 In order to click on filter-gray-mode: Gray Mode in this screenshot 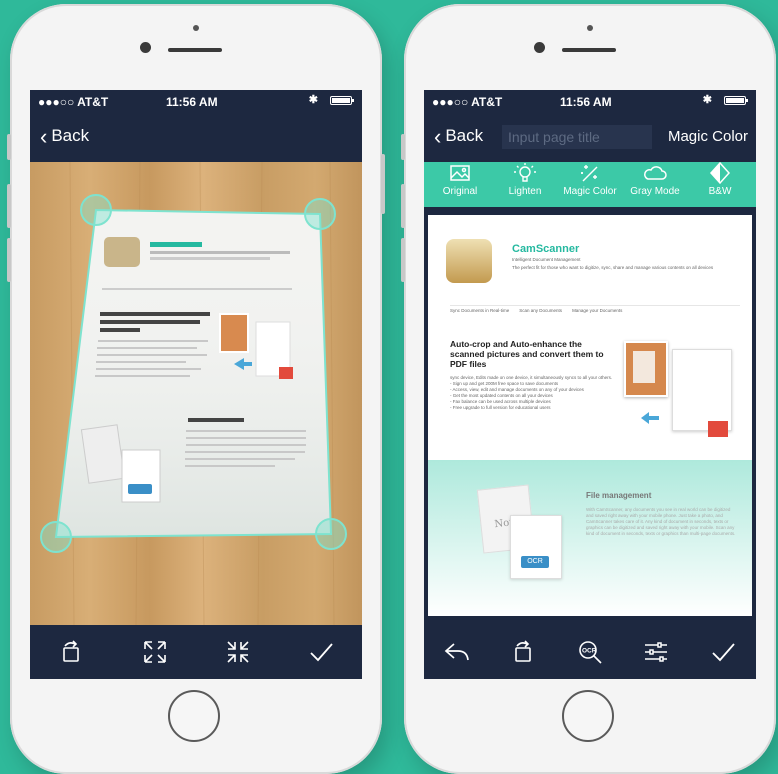, I will do `click(655, 184)`.